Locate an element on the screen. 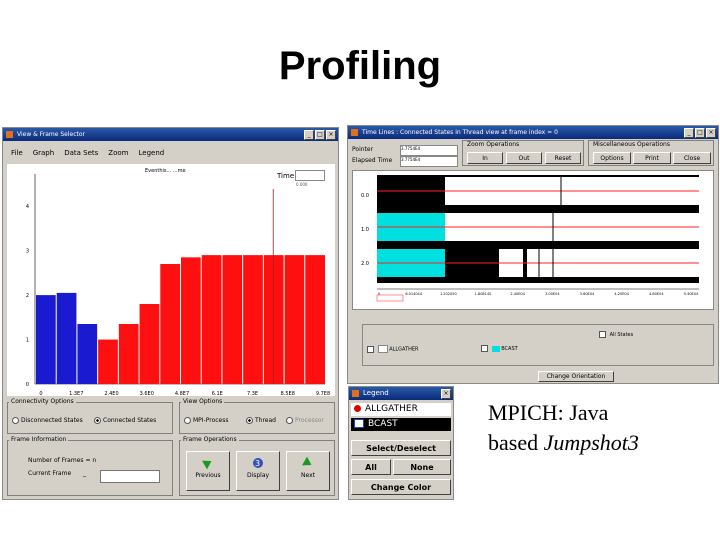  legend-item-allgather: ALLGATHER is located at coordinates (401, 409).